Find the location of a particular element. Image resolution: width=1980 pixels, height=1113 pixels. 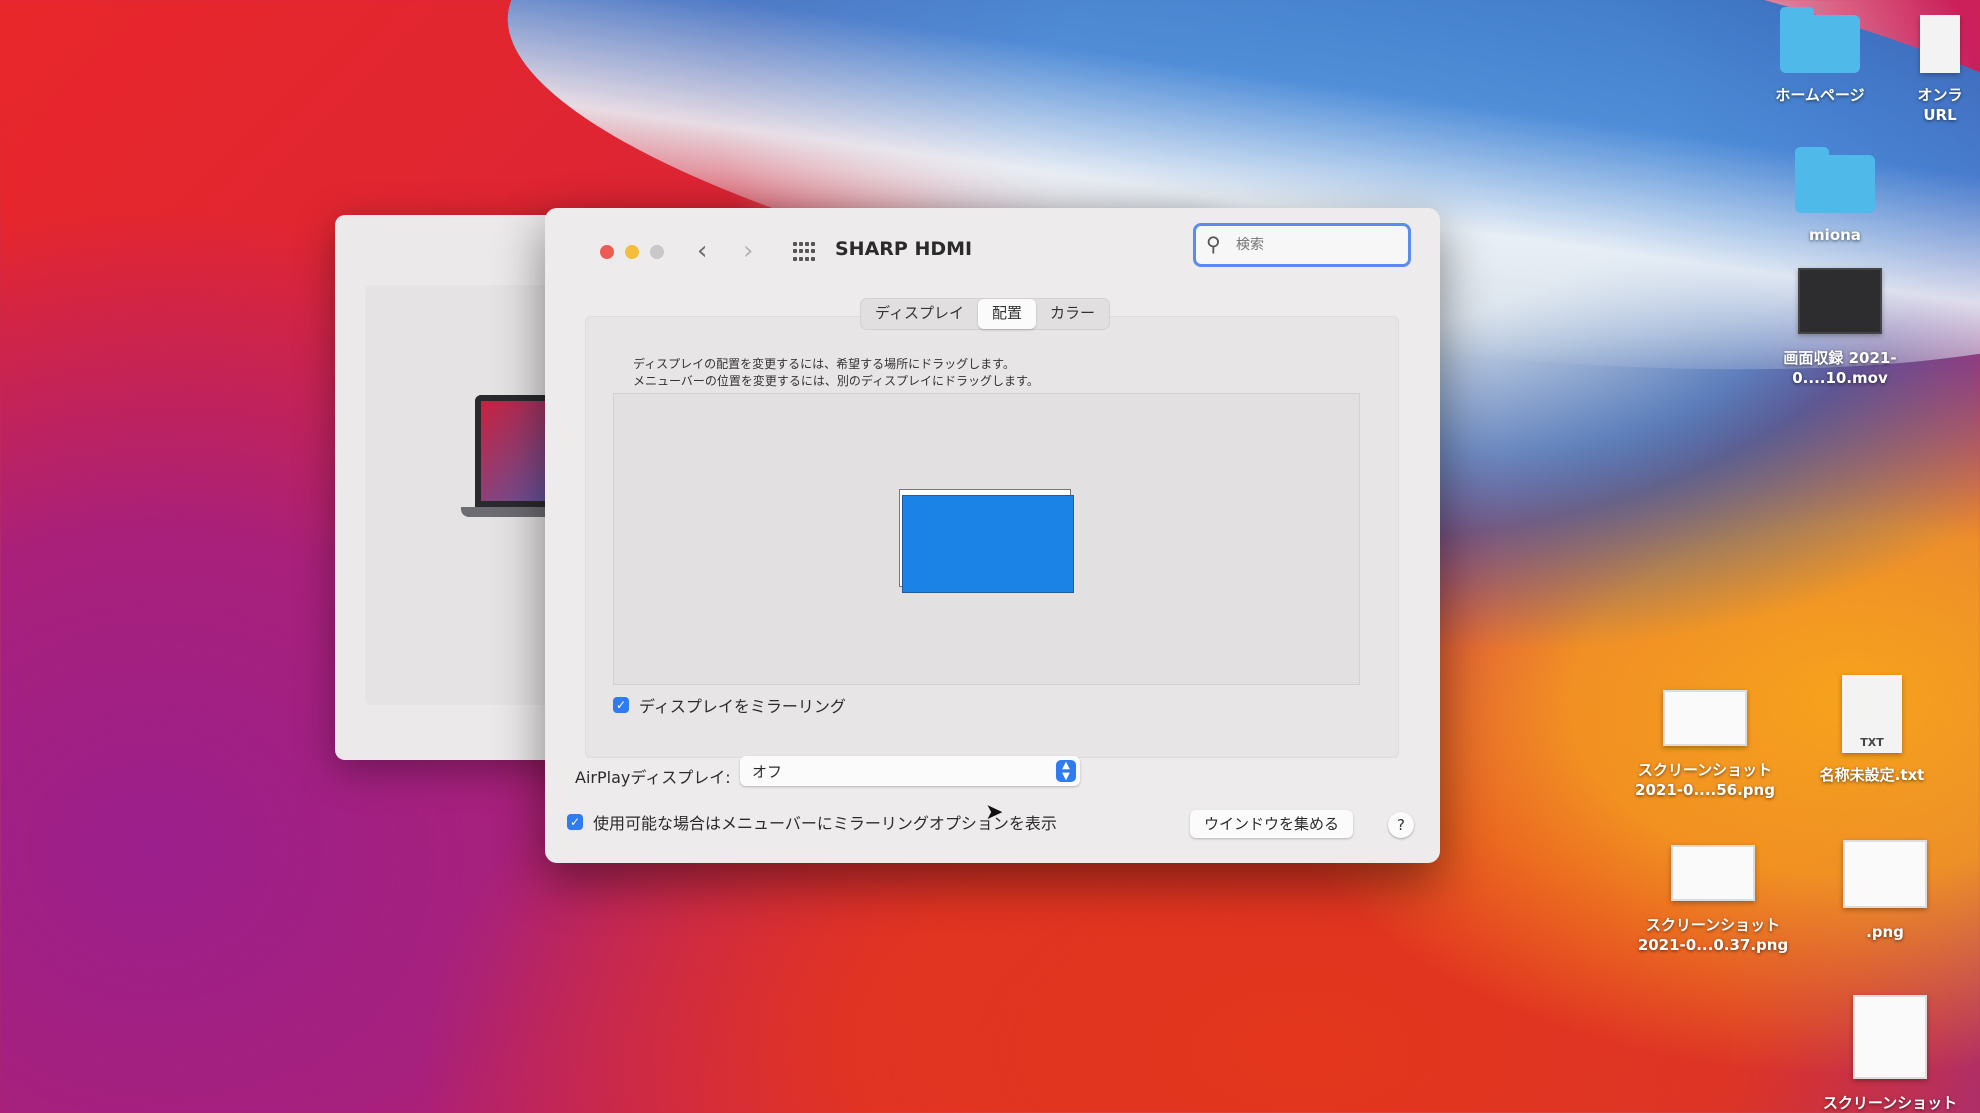

airplay-display-label: AirPlayディスプレイ: is located at coordinates (653, 777).